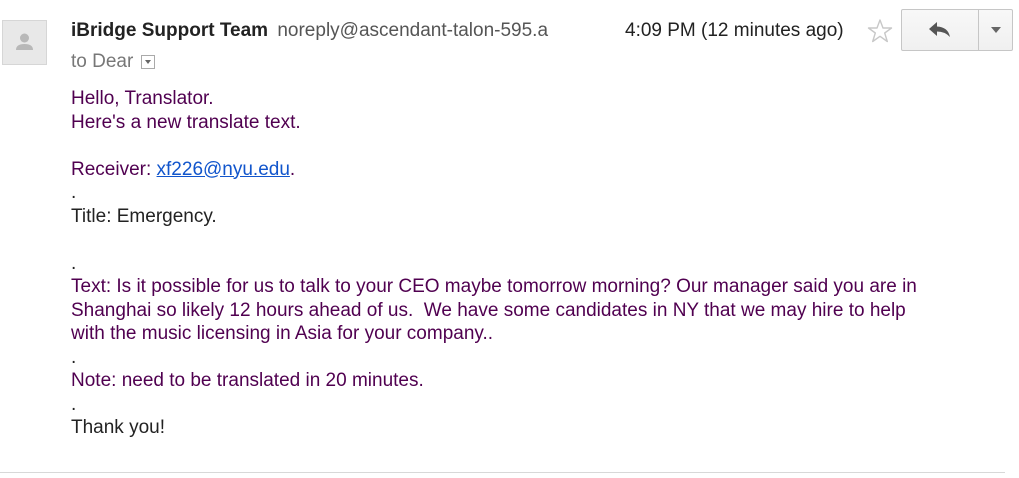  I want to click on receiver-end: ., so click(292, 169).